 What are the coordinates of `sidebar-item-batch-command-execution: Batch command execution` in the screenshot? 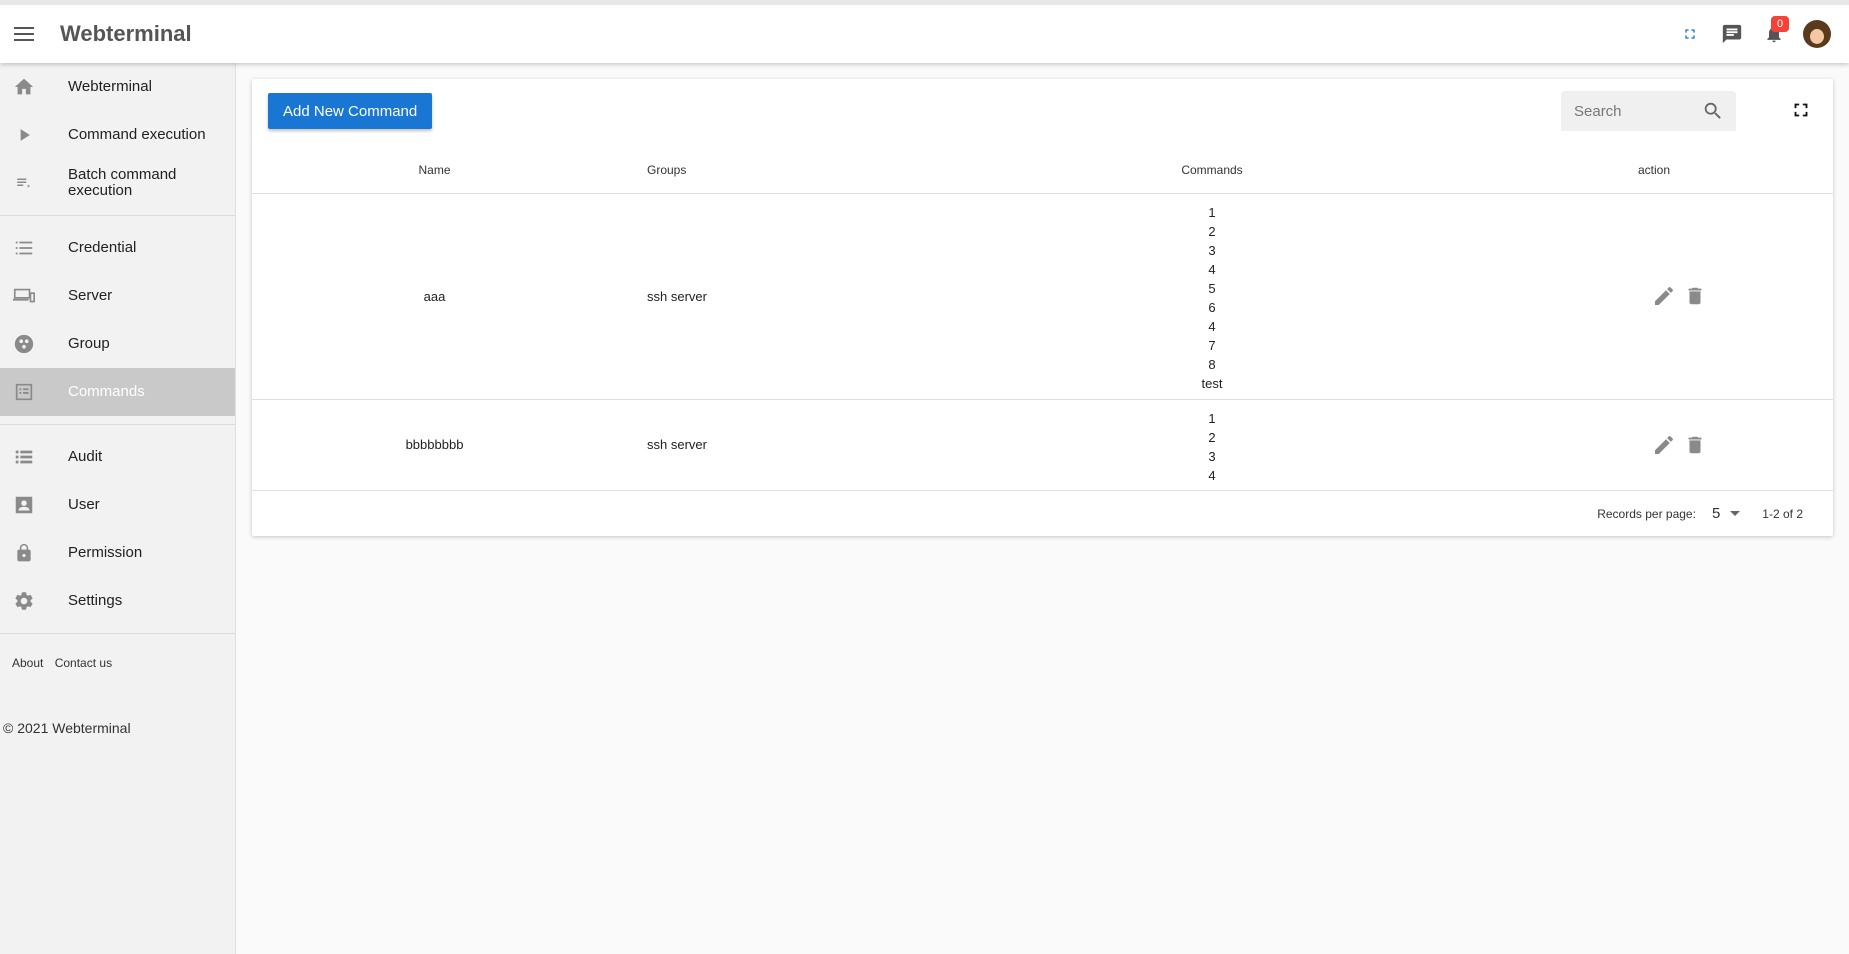 It's located at (117, 183).